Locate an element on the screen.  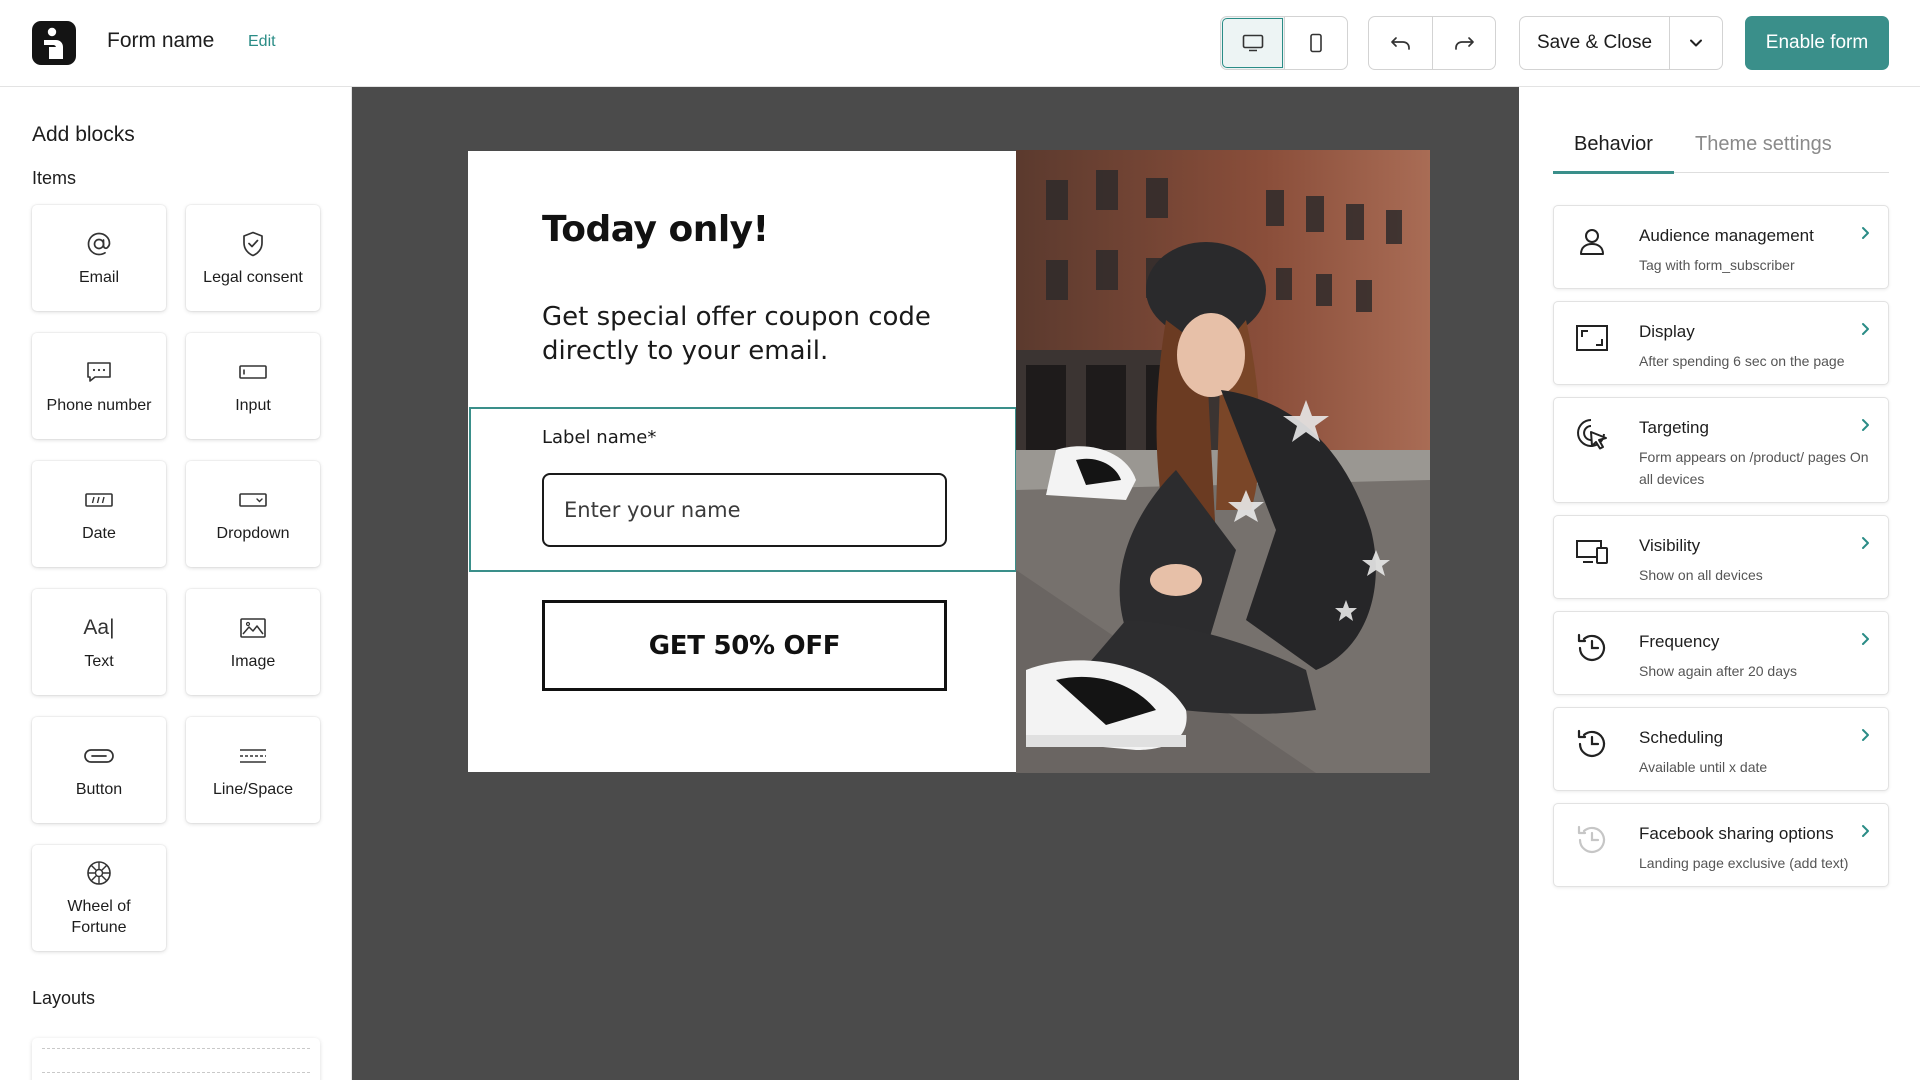
field-label: Label name* is located at coordinates (599, 437).